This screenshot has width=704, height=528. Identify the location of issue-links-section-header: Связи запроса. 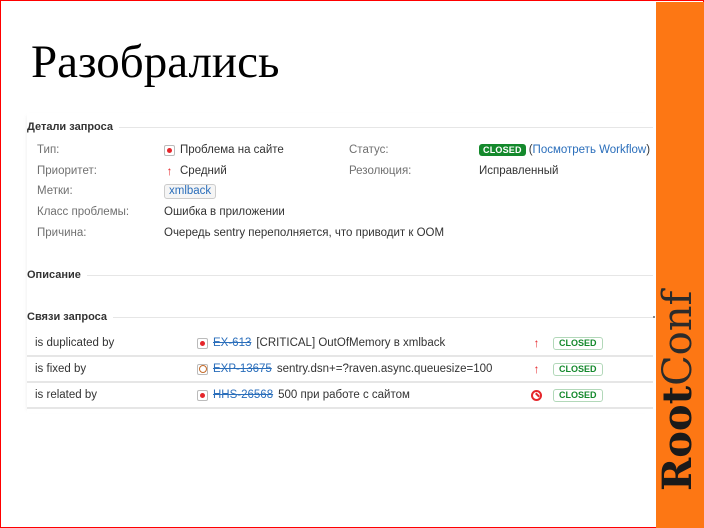
(340, 317).